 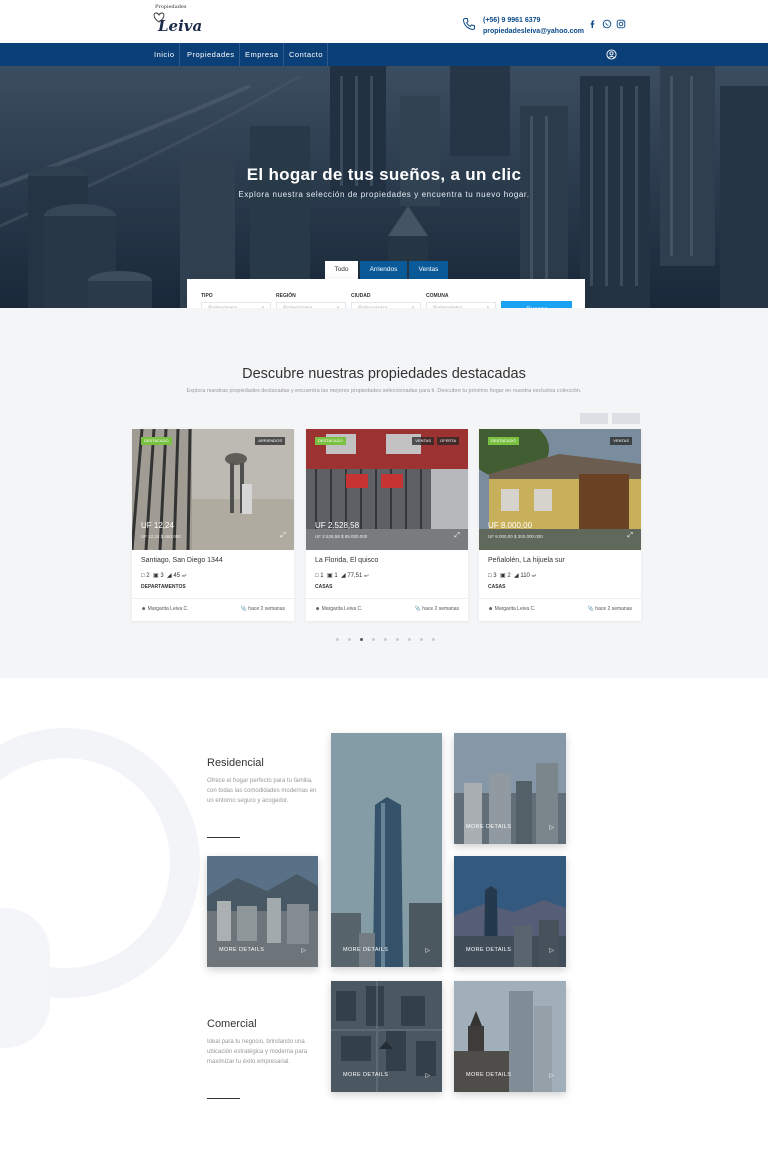 I want to click on property-features: □ 2 ▣ 3 ◢ 45 m², so click(x=164, y=576).